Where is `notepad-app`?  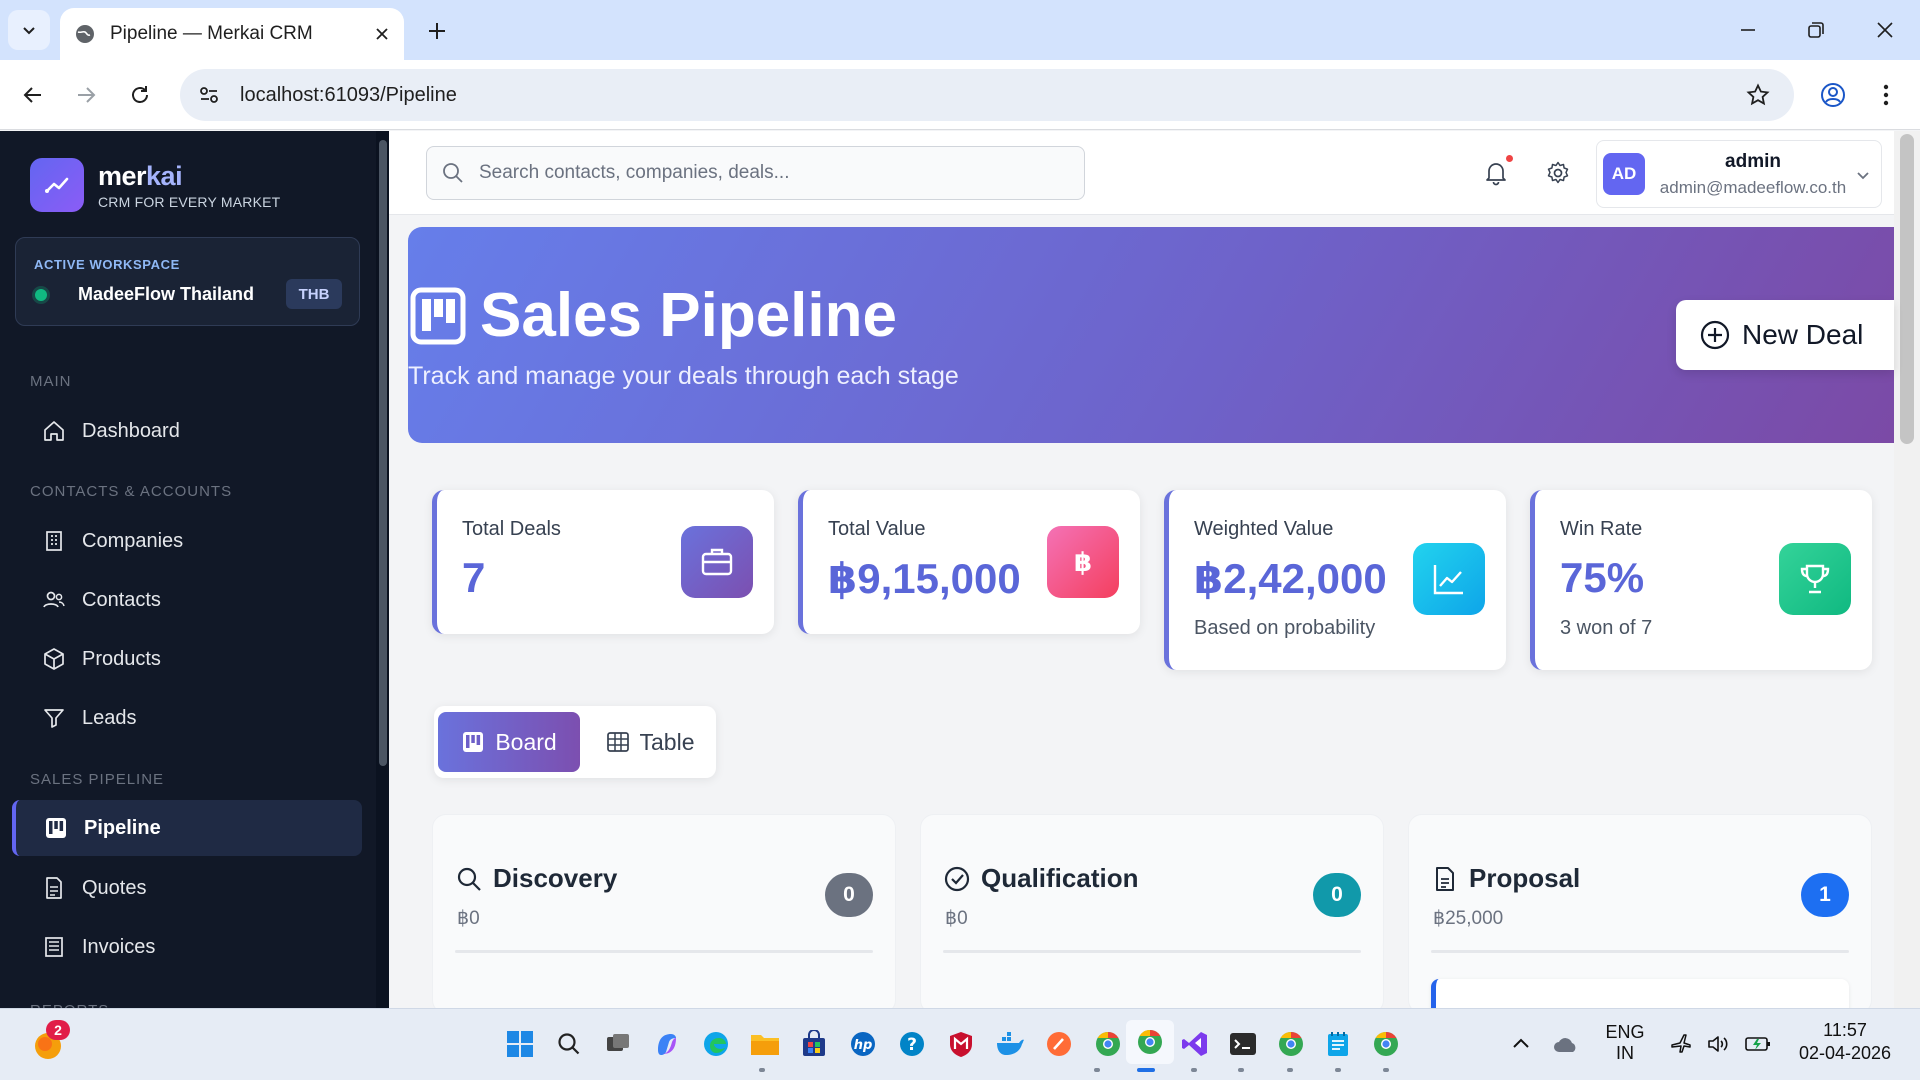 notepad-app is located at coordinates (1338, 1044).